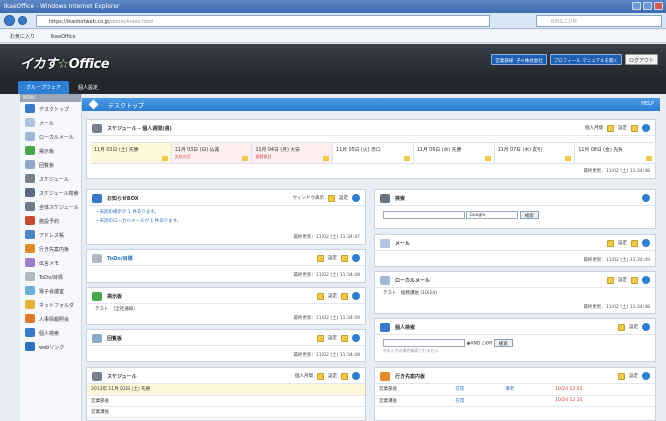 The width and height of the screenshot is (666, 421). Describe the element at coordinates (50, 137) in the screenshot. I see `sidebar-item-local-mail: ローカルメール` at that location.